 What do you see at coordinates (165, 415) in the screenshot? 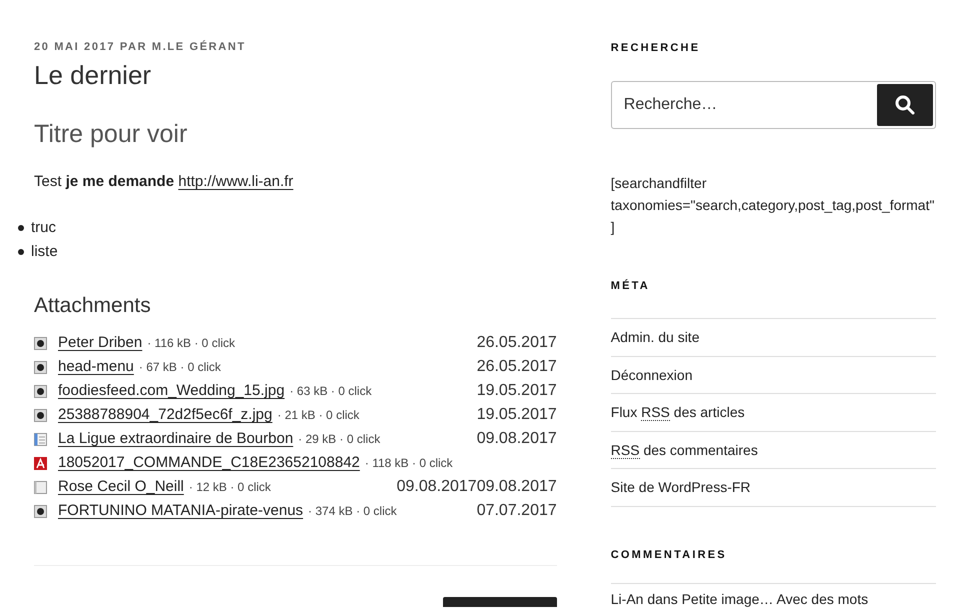
I see `attachment-link: 25388788904_72d2f5ec6f_z.jpg` at bounding box center [165, 415].